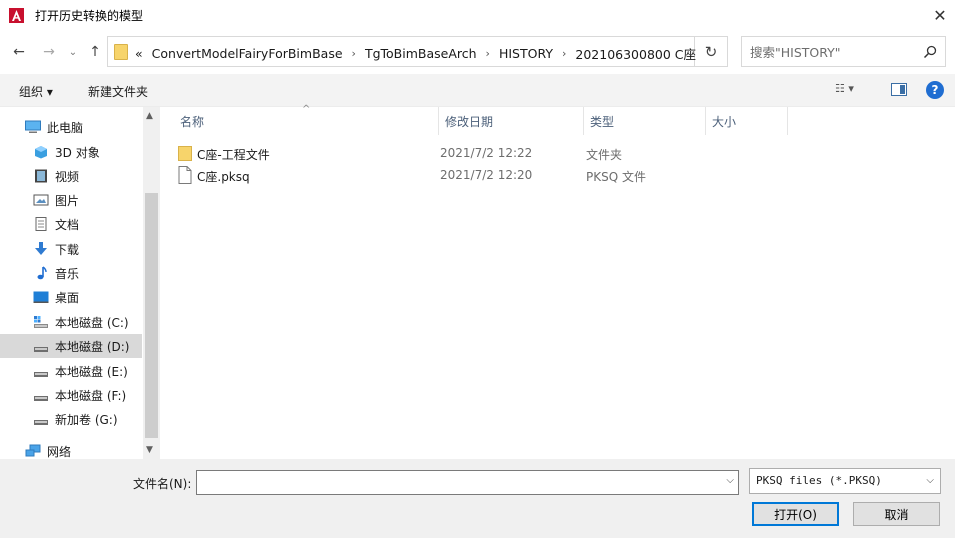 The image size is (955, 538). I want to click on music-icon, so click(41, 273).